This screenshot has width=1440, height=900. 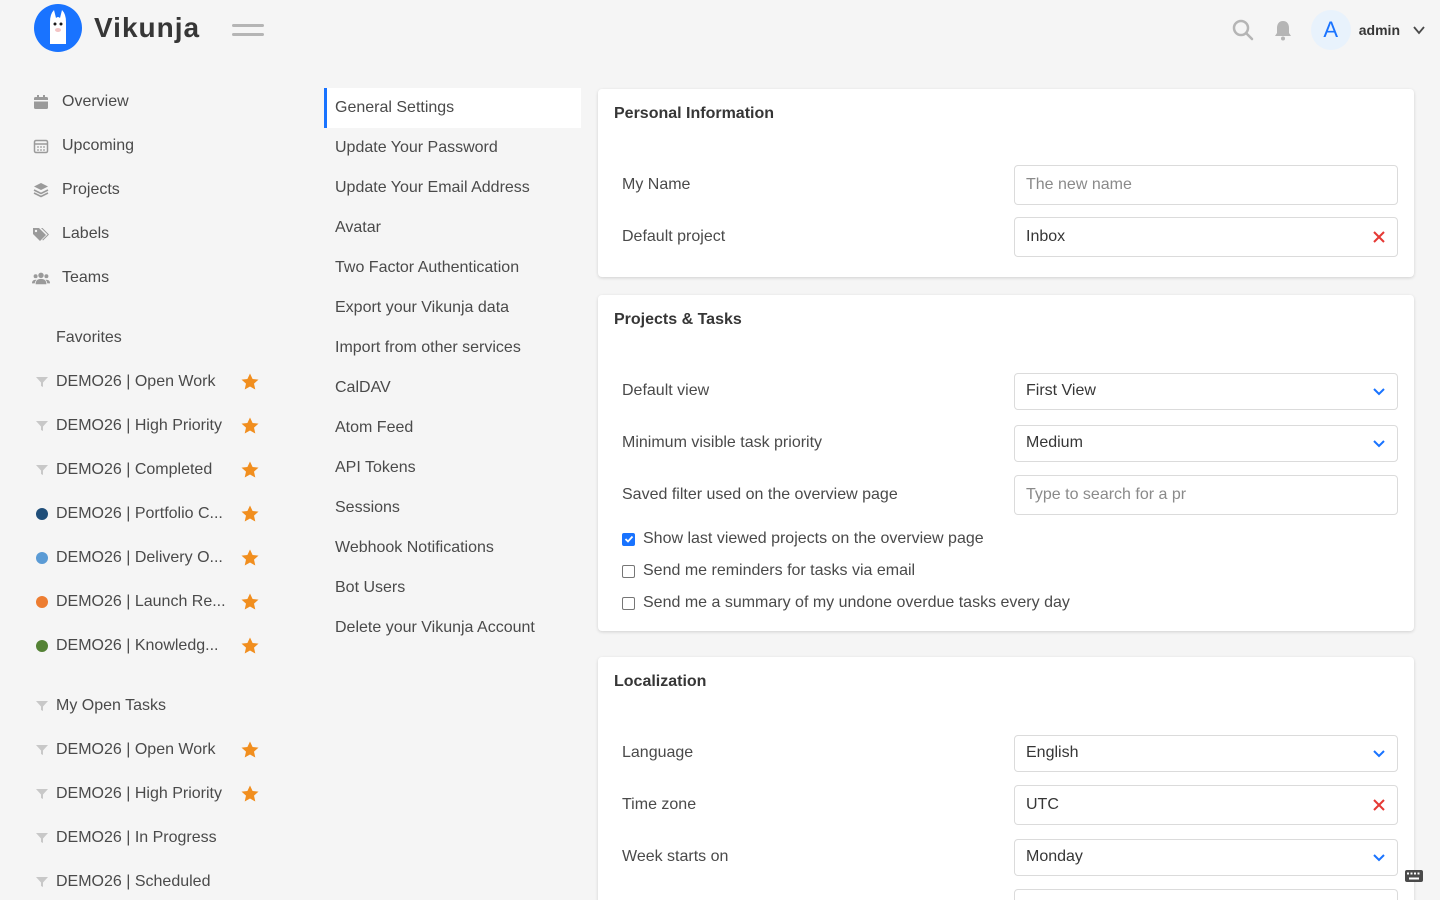 I want to click on settings-nav-item: Delete your Vikunja Account, so click(x=452, y=628).